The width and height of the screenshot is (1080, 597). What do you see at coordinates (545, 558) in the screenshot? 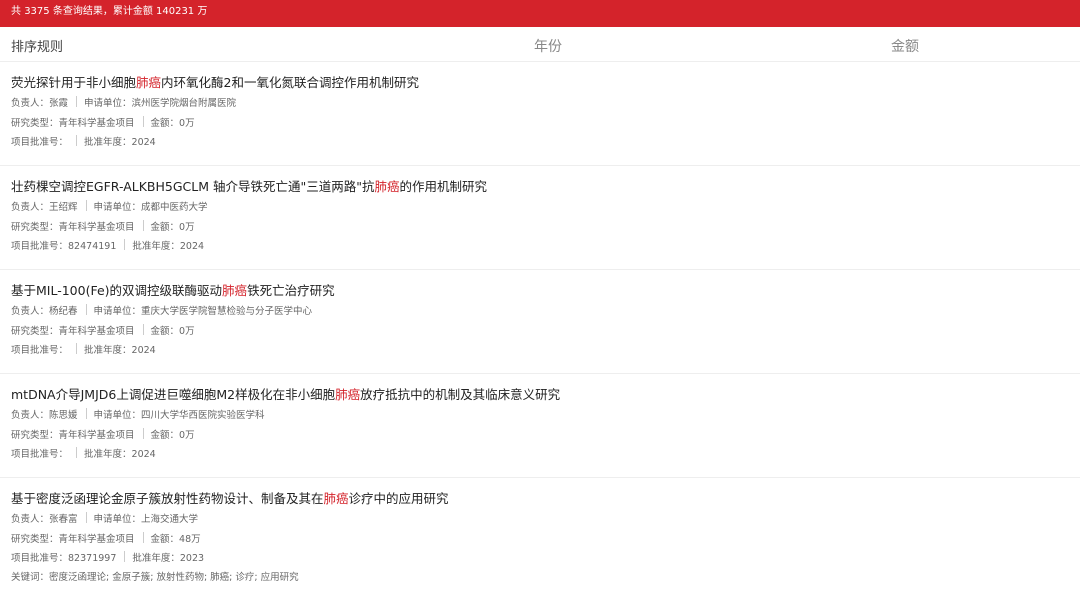
I see `meta-row-approval: 项目批准号：82371997 批准年度：2023` at bounding box center [545, 558].